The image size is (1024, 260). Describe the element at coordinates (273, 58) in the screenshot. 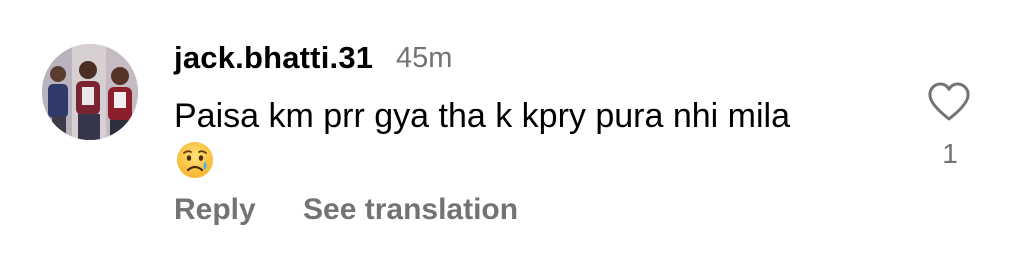

I see `username: jack.bhatti.31` at that location.